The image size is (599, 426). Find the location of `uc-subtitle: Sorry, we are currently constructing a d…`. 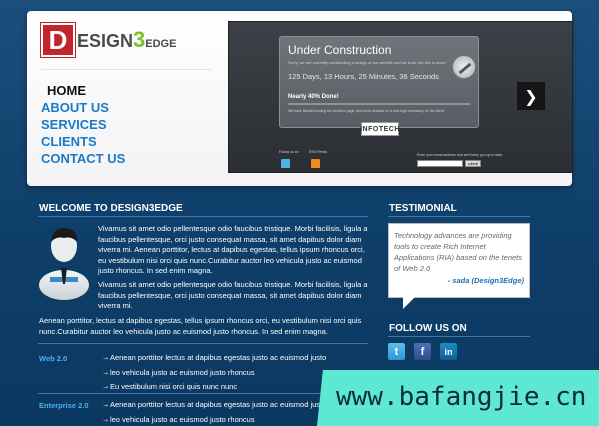

uc-subtitle: Sorry, we are currently constructing a d… is located at coordinates (367, 62).